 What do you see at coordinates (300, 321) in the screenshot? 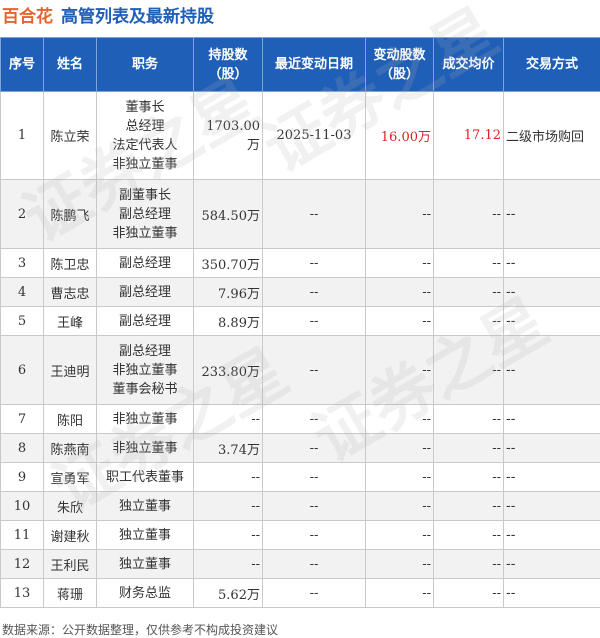
I see `table-row: 5王峰副总经理8.89万--------` at bounding box center [300, 321].